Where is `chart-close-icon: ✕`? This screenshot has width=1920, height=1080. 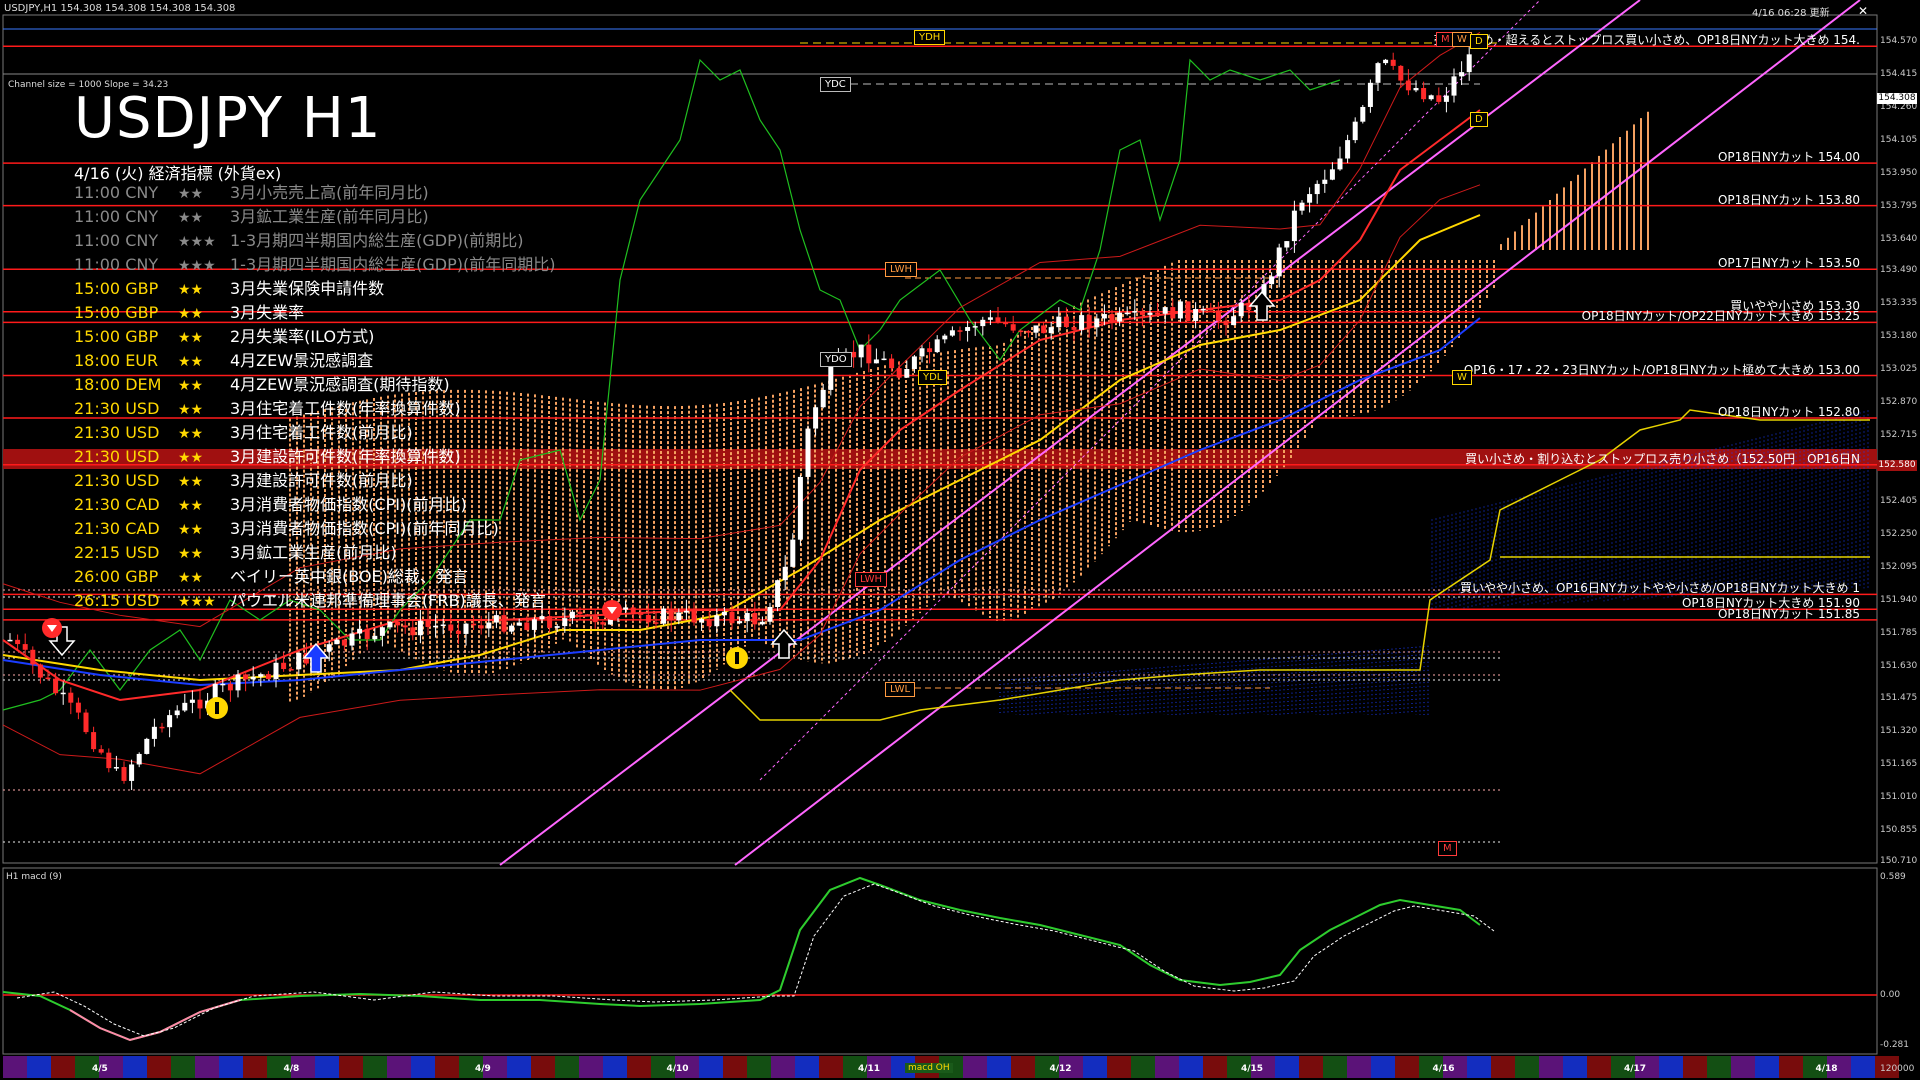
chart-close-icon: ✕ is located at coordinates (1863, 11).